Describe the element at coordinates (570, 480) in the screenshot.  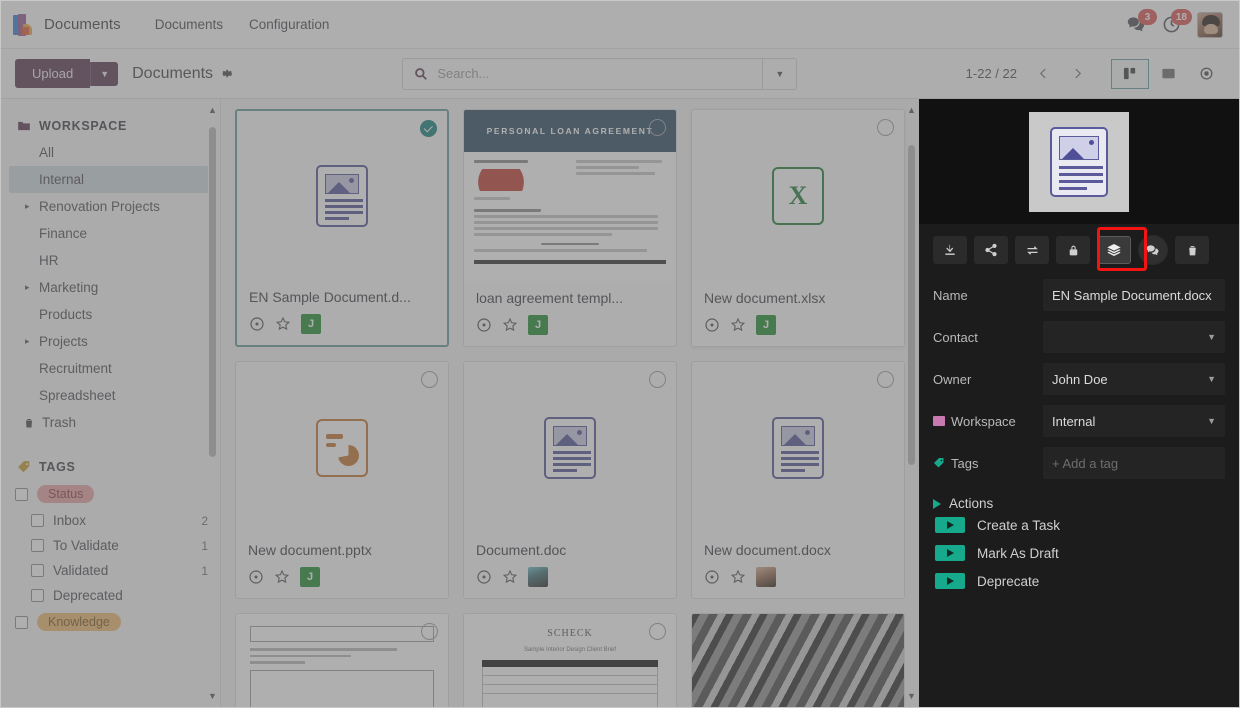
I see `document-card: Document.doc` at that location.